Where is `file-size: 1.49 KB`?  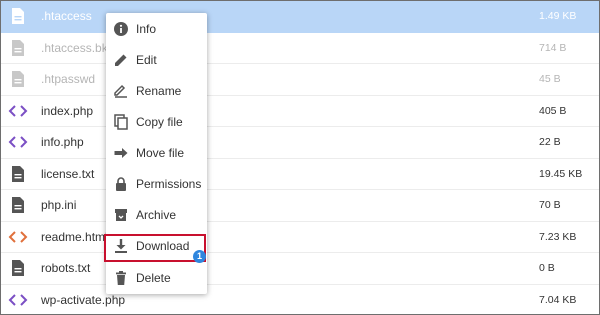
file-size: 1.49 KB is located at coordinates (558, 16).